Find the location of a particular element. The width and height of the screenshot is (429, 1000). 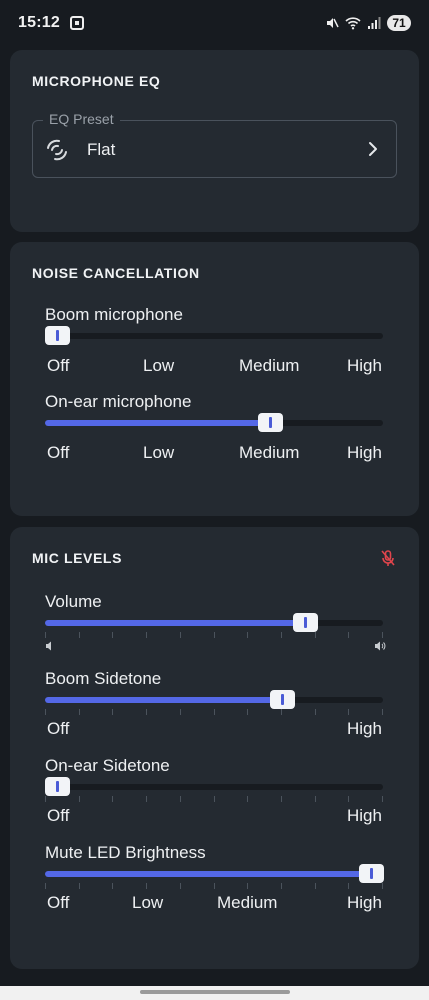

onear-sidetone-slider-block: On-ear Sidetone Off High is located at coordinates (215, 790).